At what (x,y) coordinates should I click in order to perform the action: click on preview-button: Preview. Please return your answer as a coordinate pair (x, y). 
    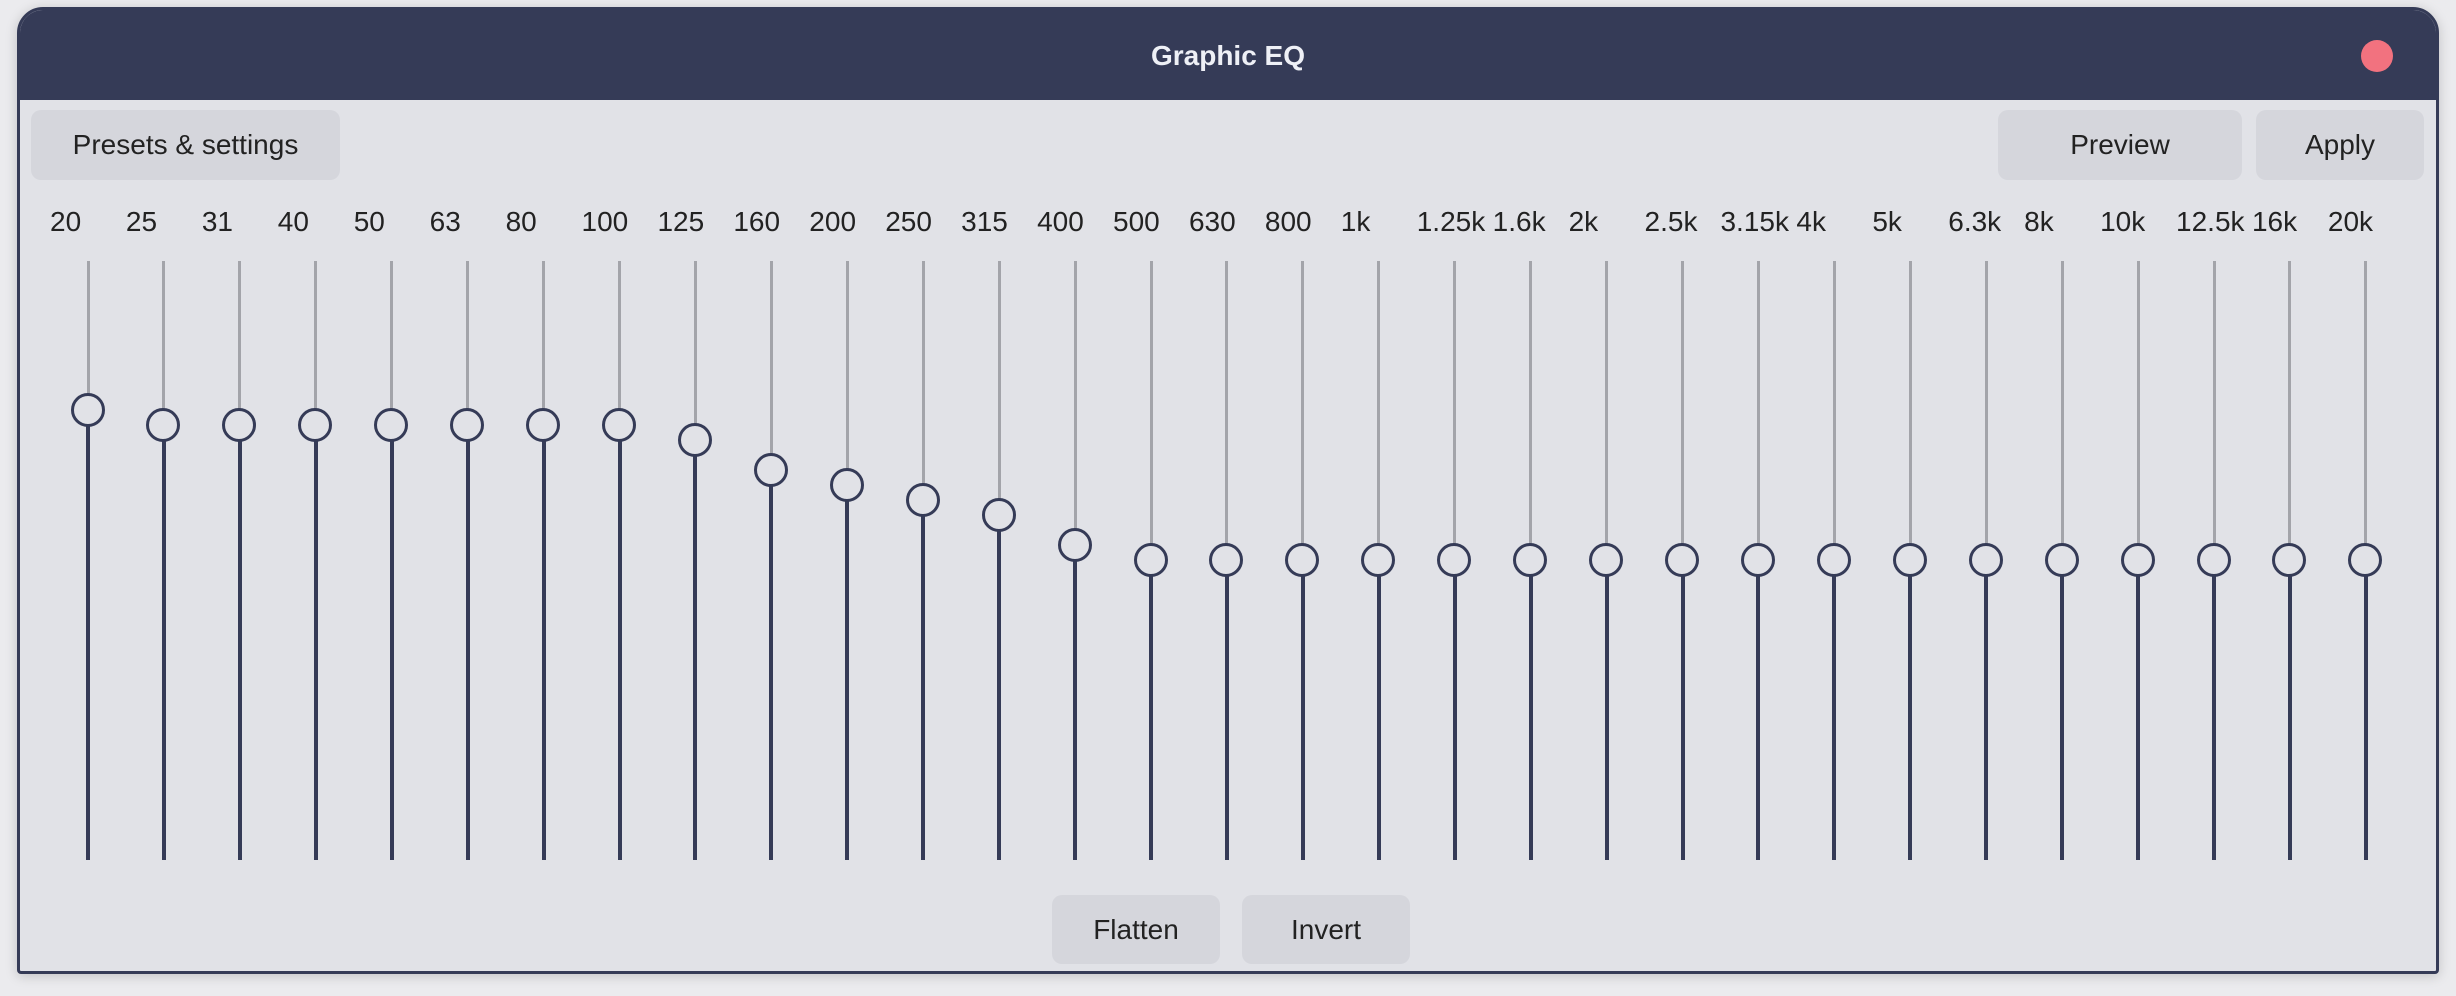
    Looking at the image, I should click on (2120, 145).